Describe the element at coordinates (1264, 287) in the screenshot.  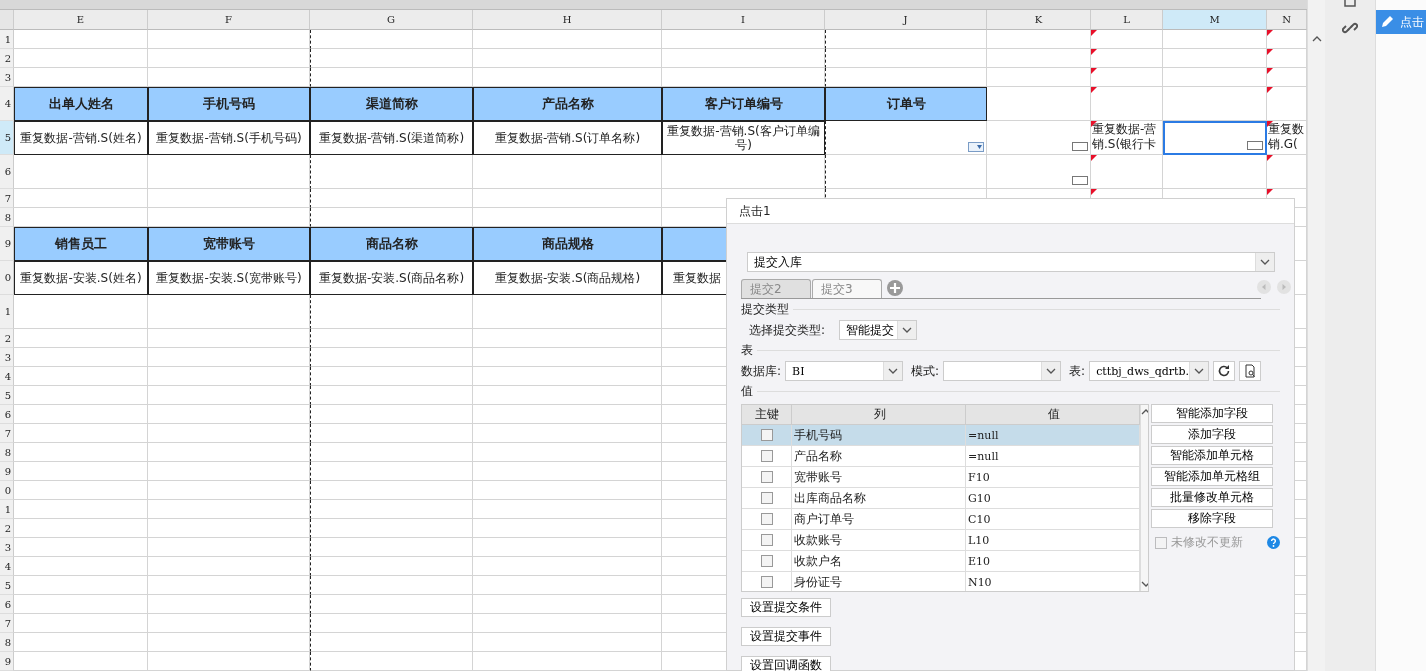
I see `previous-icon` at that location.